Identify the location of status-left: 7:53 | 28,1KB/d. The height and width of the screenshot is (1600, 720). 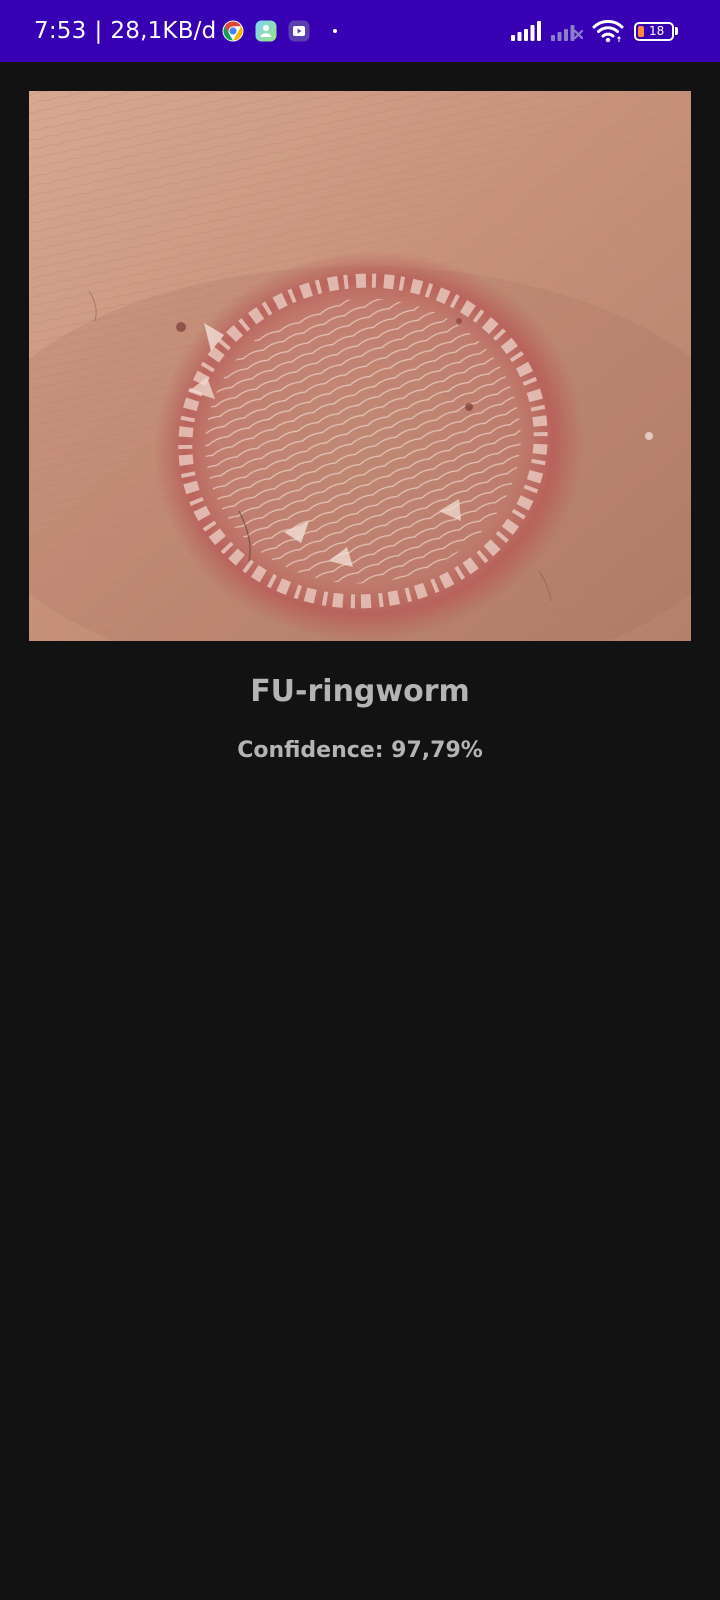
(186, 31).